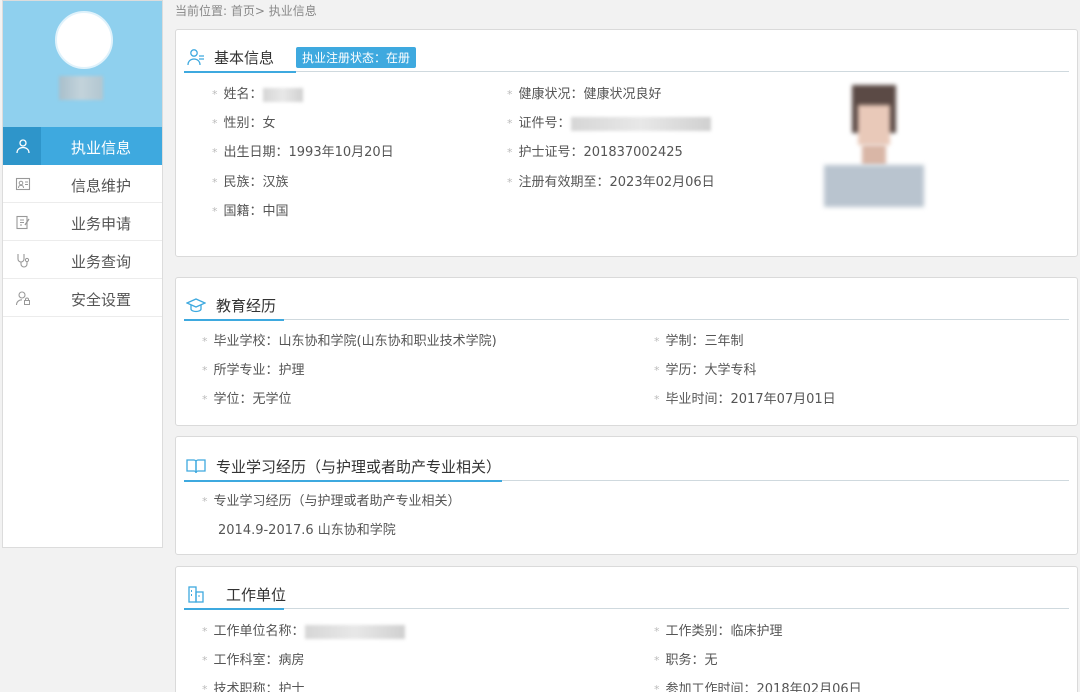 This screenshot has height=692, width=1080. What do you see at coordinates (253, 660) in the screenshot?
I see `field-department: * 工作科室：病房` at bounding box center [253, 660].